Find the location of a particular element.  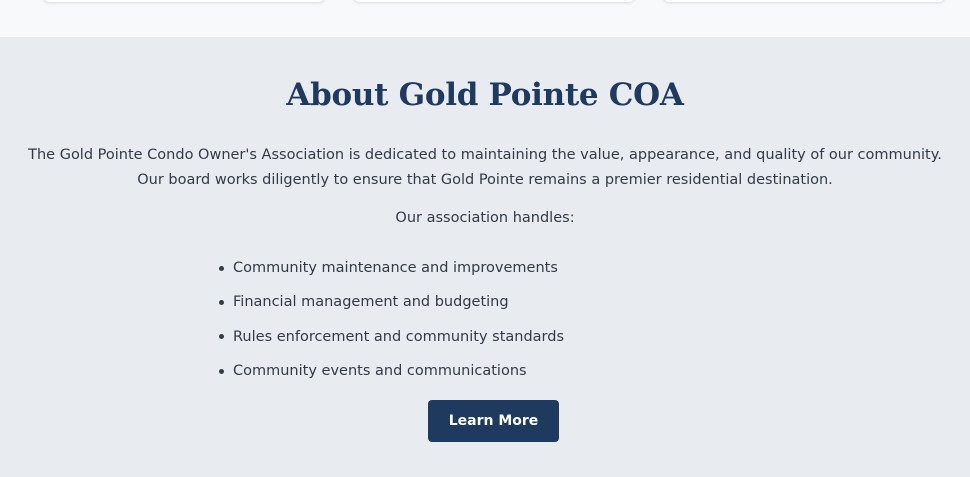

list-item: Financial management and budgeting is located at coordinates (391, 302).